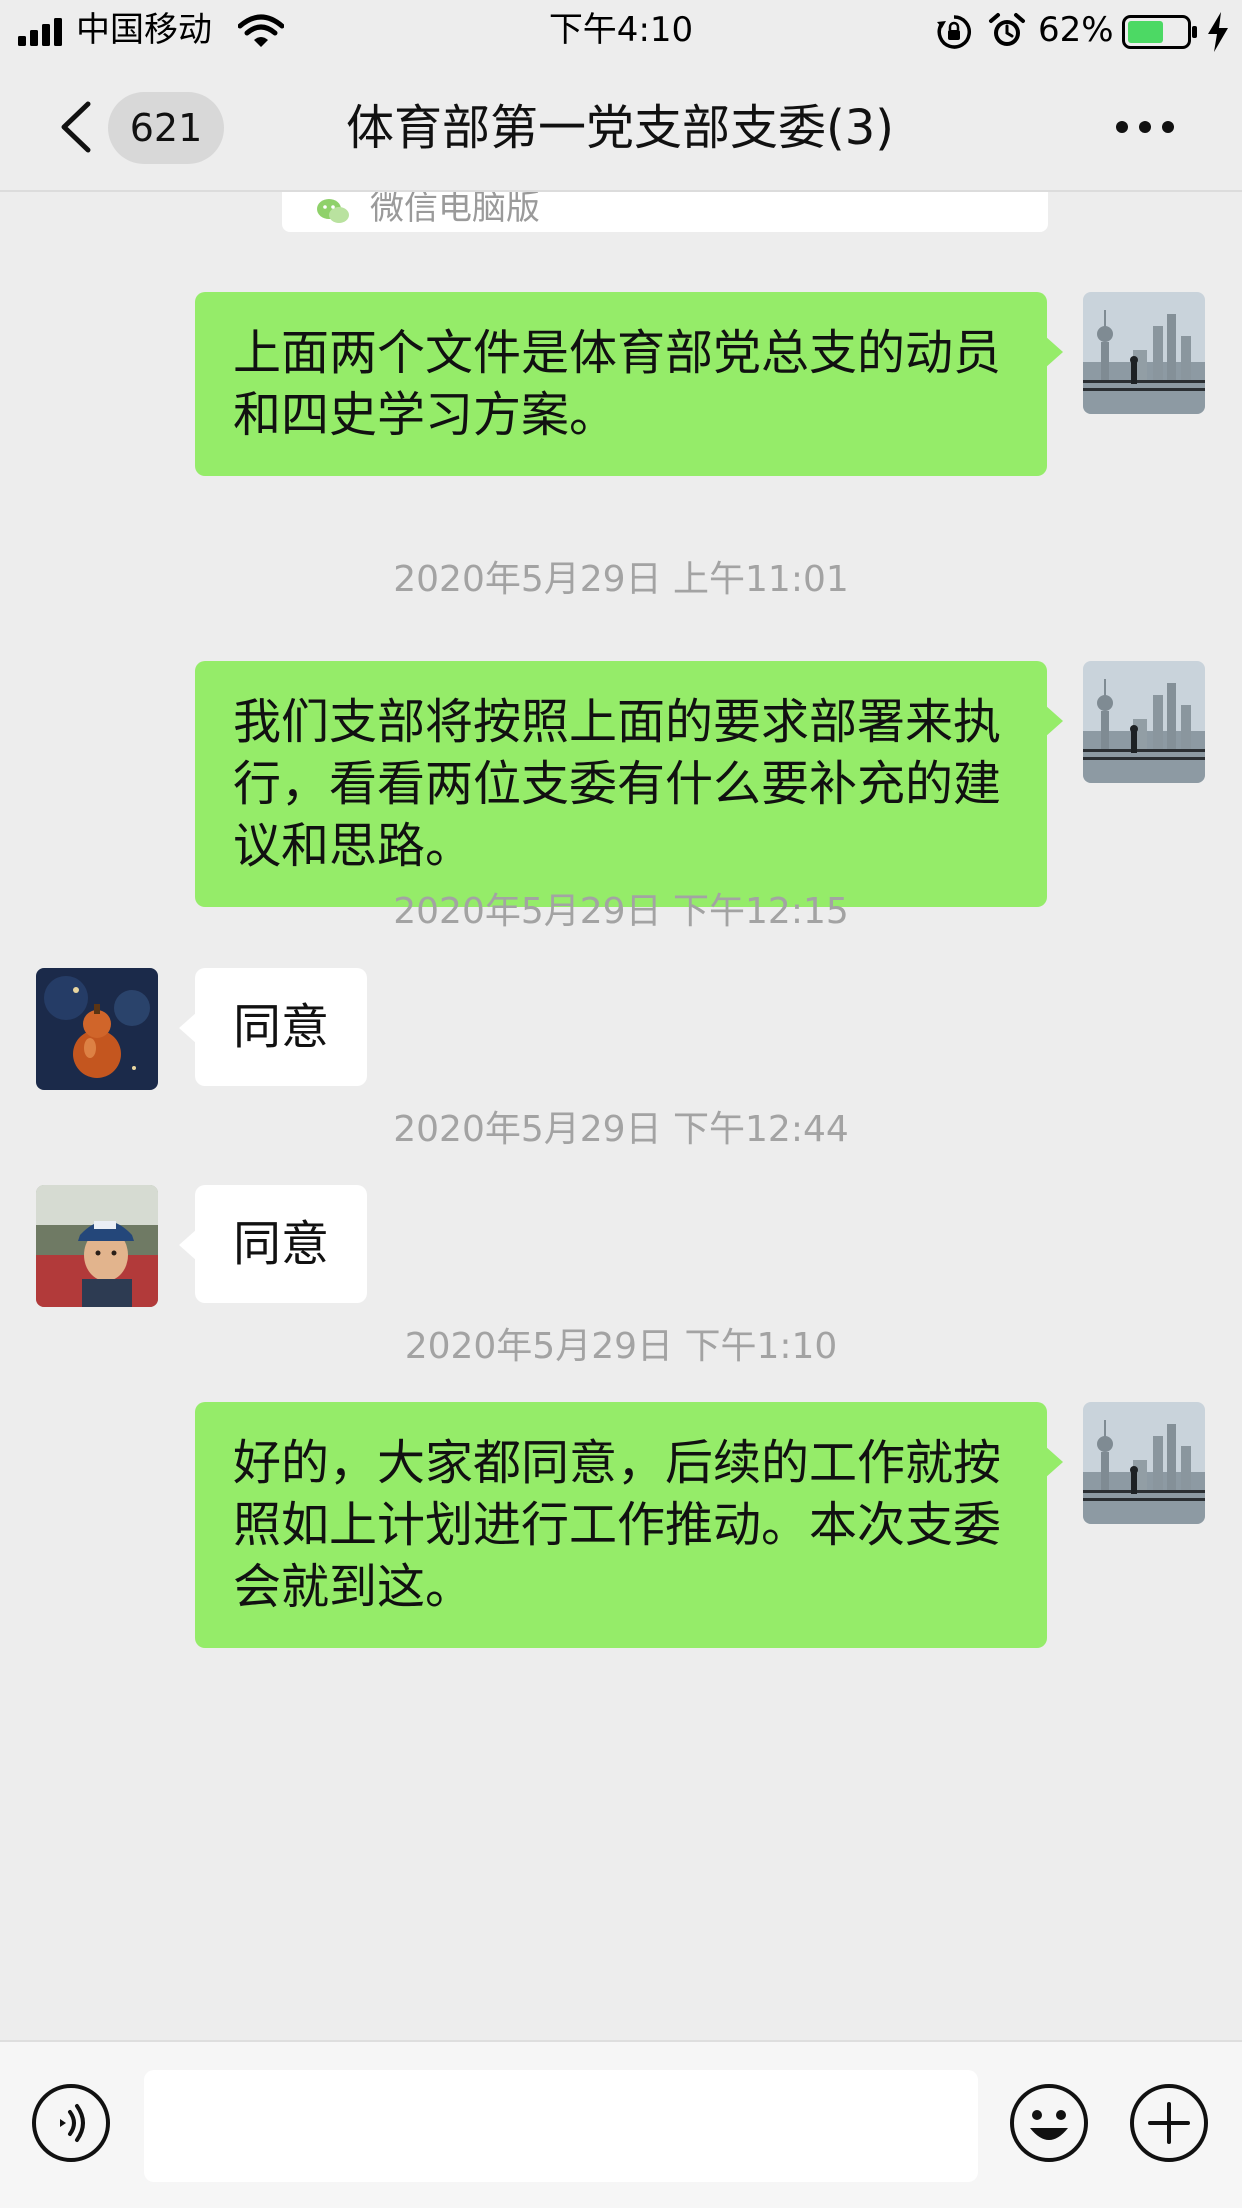 The height and width of the screenshot is (2208, 1242). What do you see at coordinates (621, 31) in the screenshot?
I see `status-bar: 中国移动 下午4:10 62%` at bounding box center [621, 31].